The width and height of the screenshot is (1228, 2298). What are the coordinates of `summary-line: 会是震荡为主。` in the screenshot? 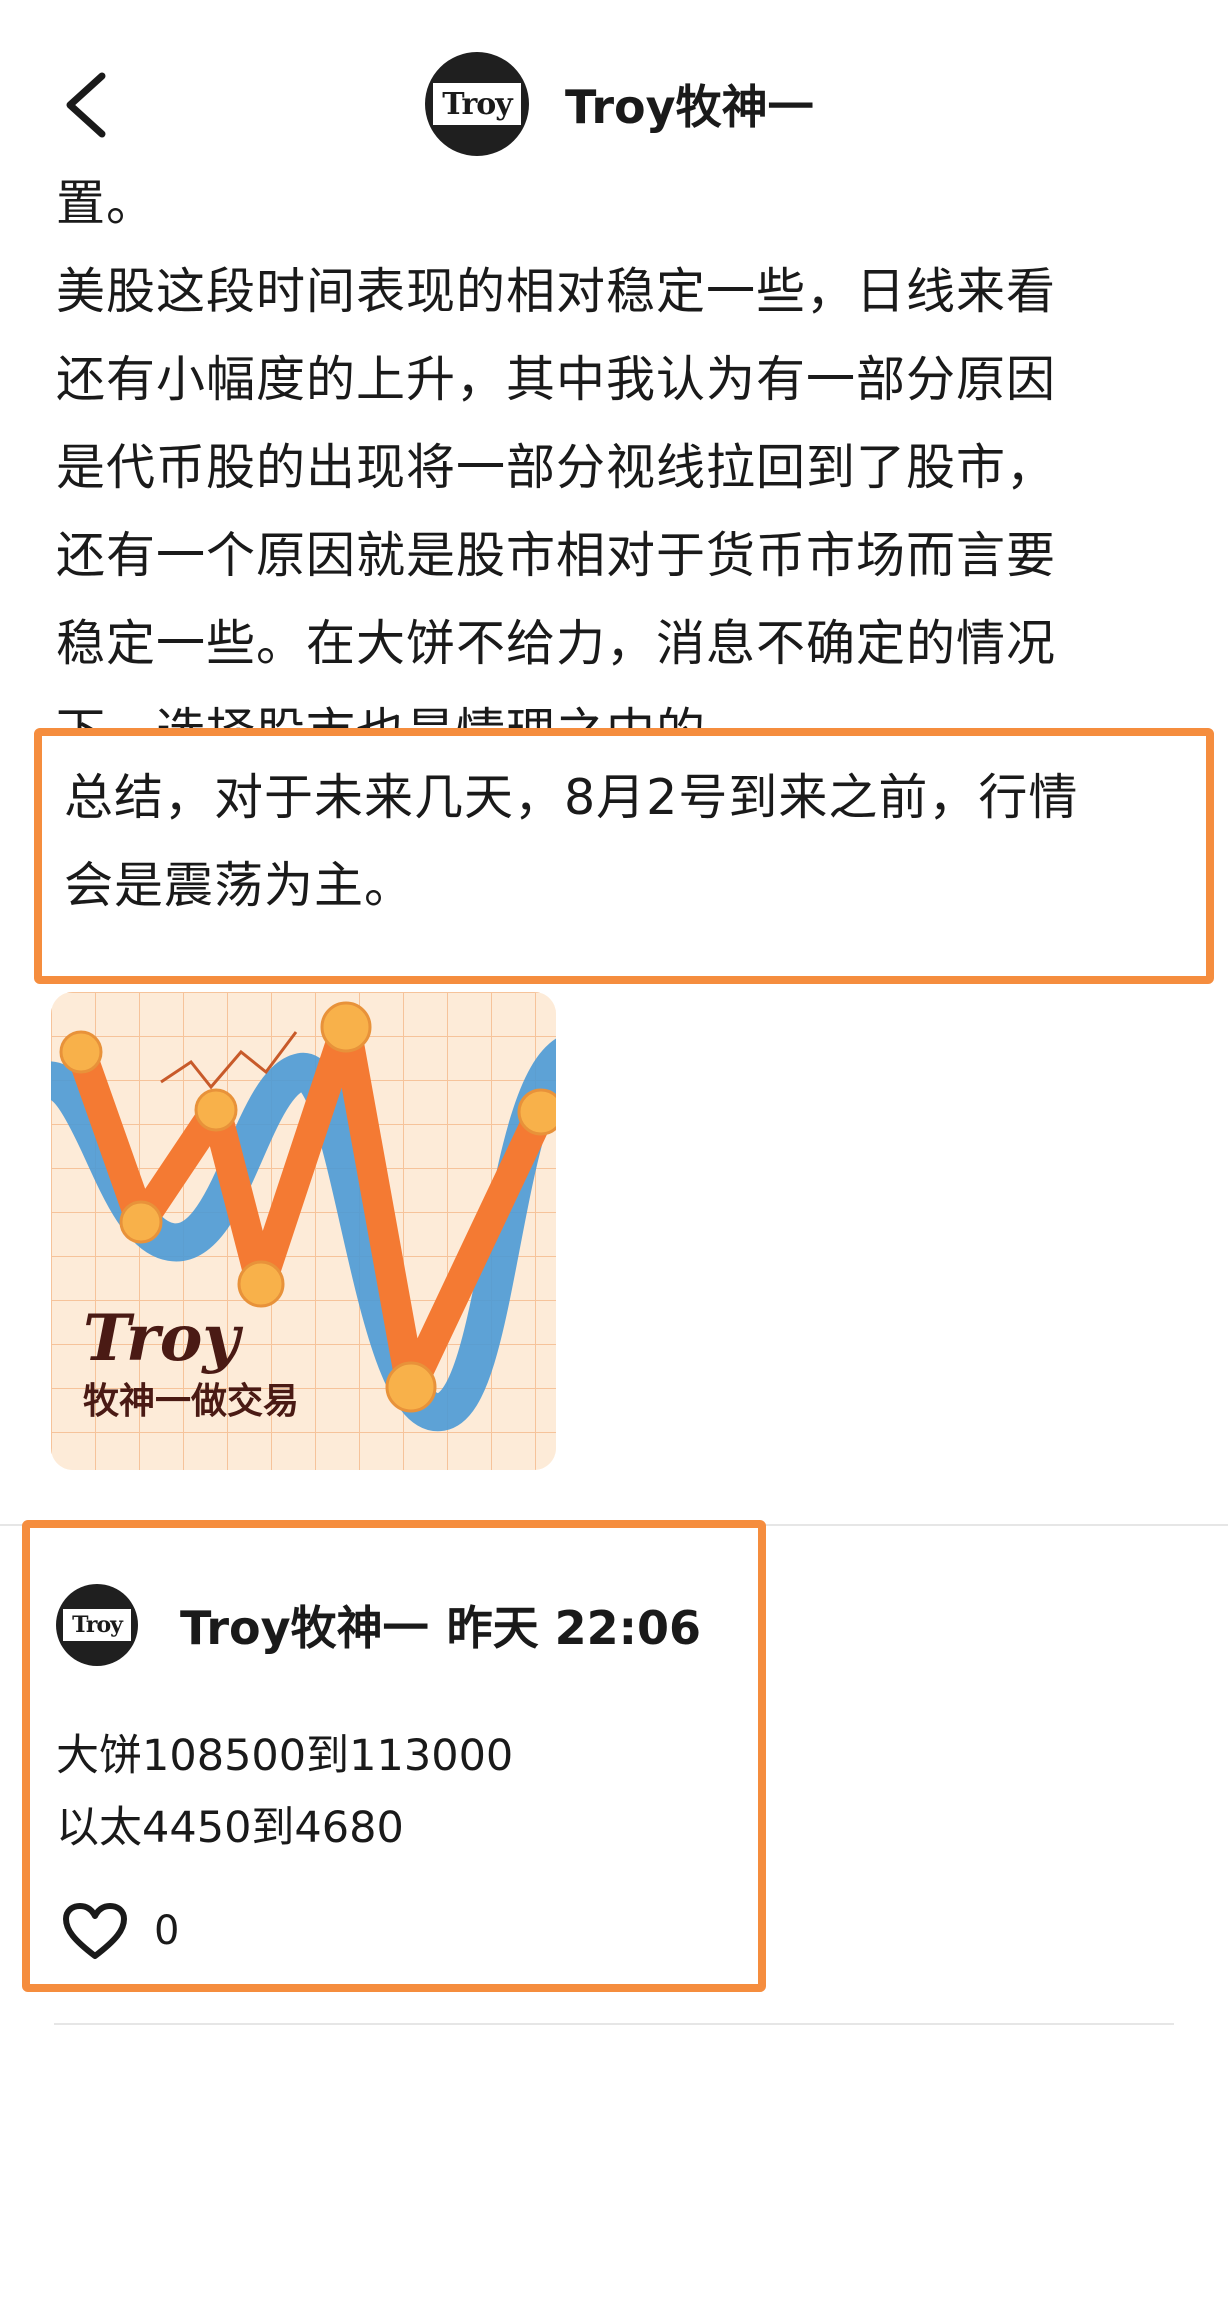 It's located at (239, 885).